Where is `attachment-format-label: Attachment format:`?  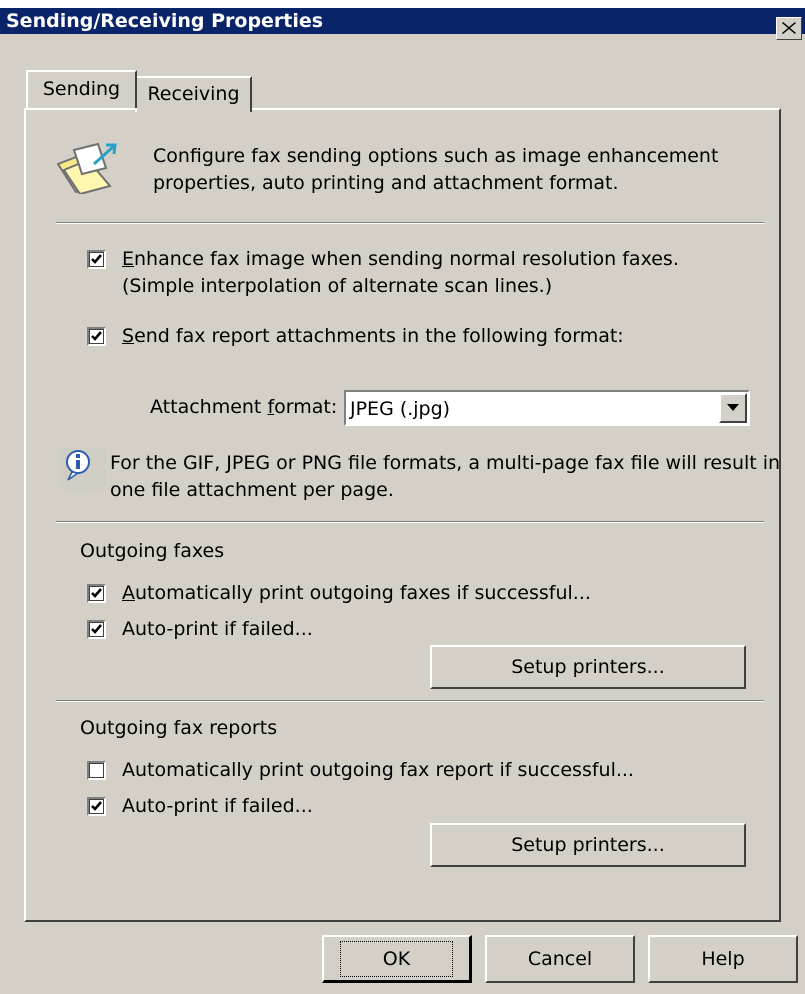 attachment-format-label: Attachment format: is located at coordinates (243, 407).